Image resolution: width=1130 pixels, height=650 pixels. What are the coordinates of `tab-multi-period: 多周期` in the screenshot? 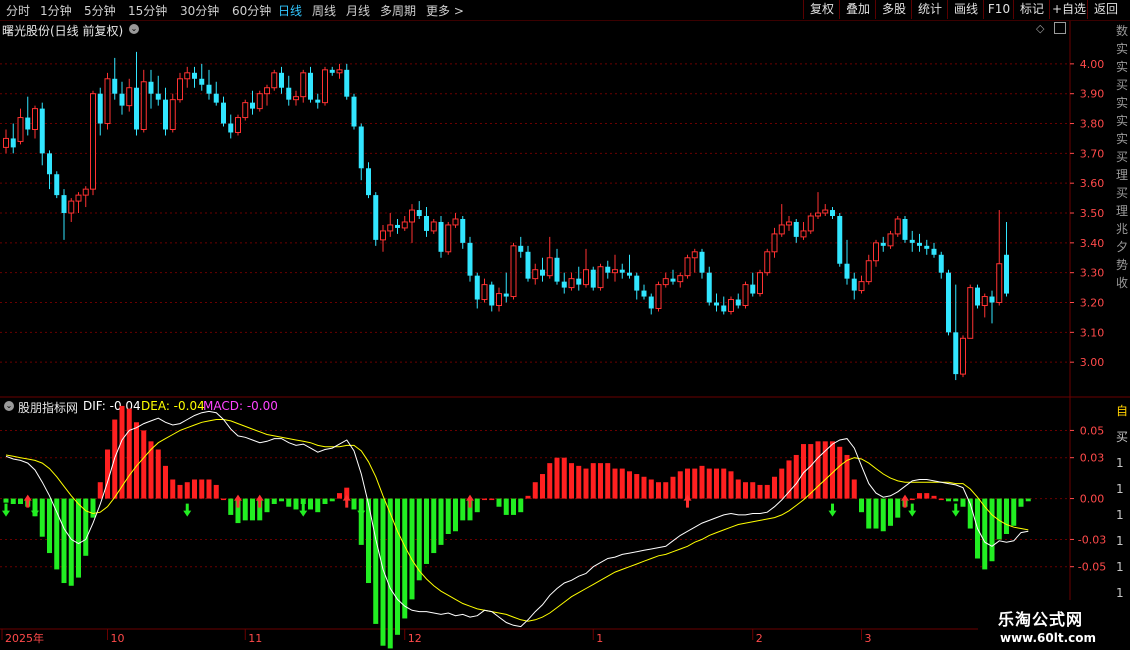 It's located at (398, 10).